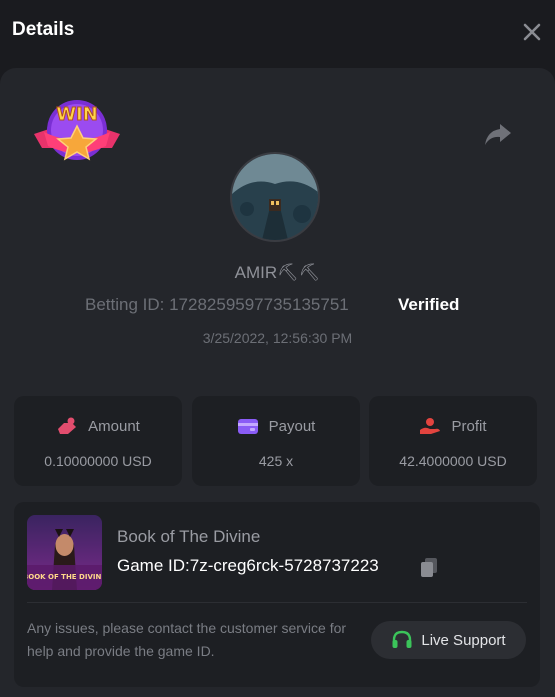  Describe the element at coordinates (292, 426) in the screenshot. I see `stat-payout-label: Payout` at that location.